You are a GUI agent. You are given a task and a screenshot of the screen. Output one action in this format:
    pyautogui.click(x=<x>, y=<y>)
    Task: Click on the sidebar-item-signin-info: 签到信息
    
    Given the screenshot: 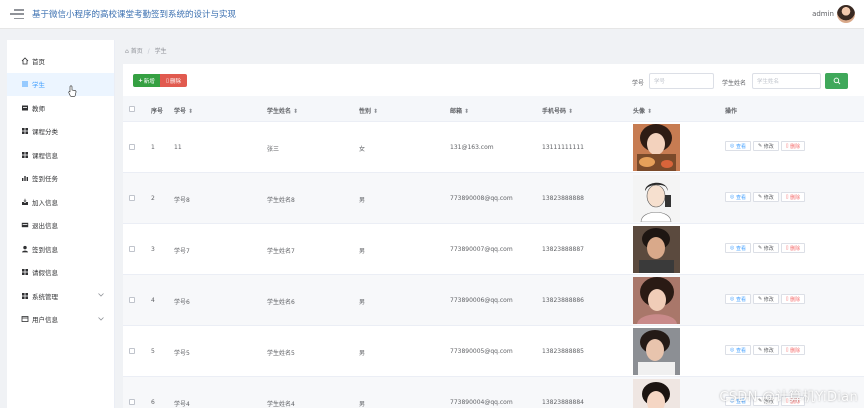 What is the action you would take?
    pyautogui.click(x=60, y=249)
    